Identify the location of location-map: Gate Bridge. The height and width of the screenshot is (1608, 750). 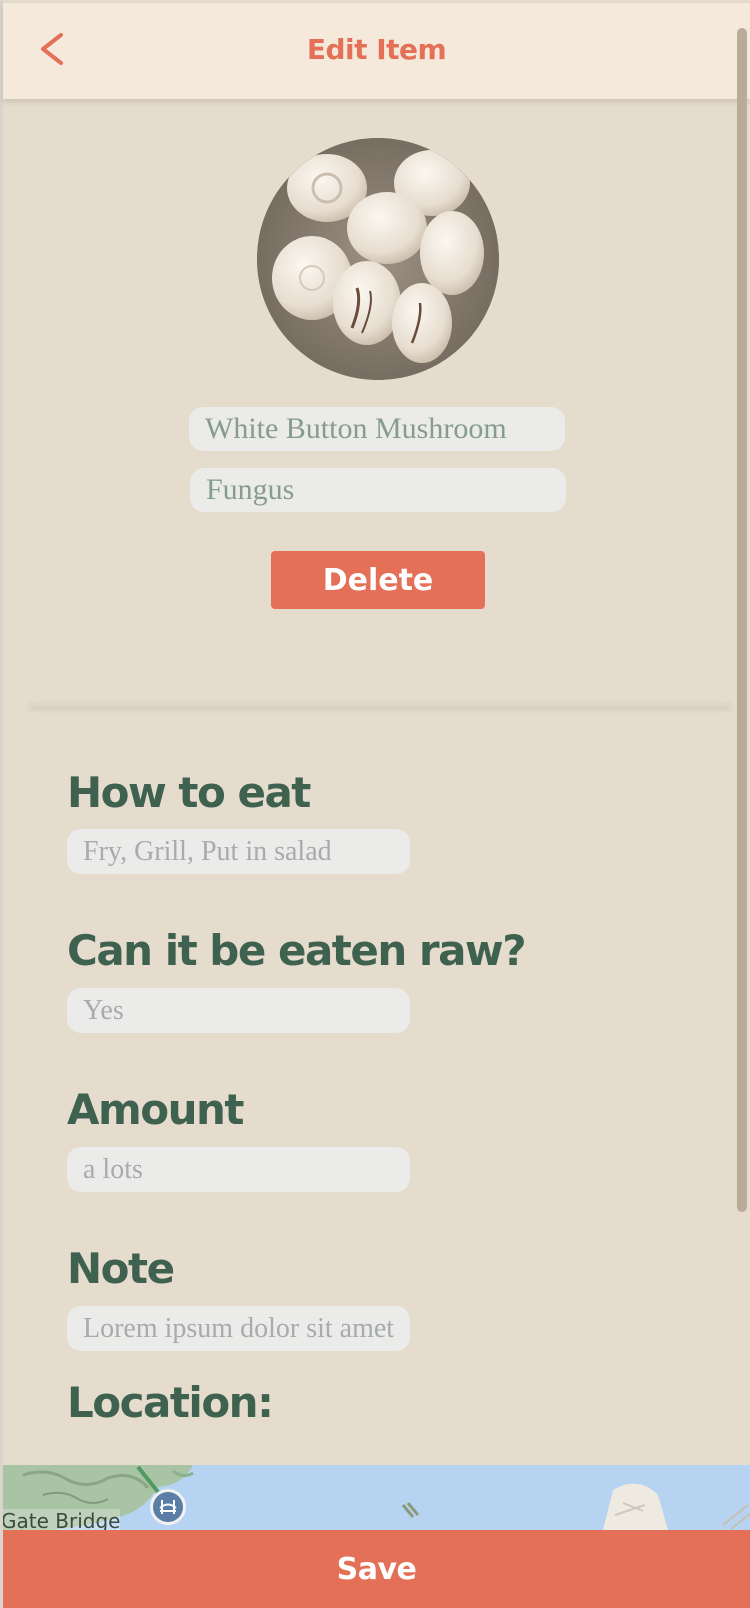
(376, 1497).